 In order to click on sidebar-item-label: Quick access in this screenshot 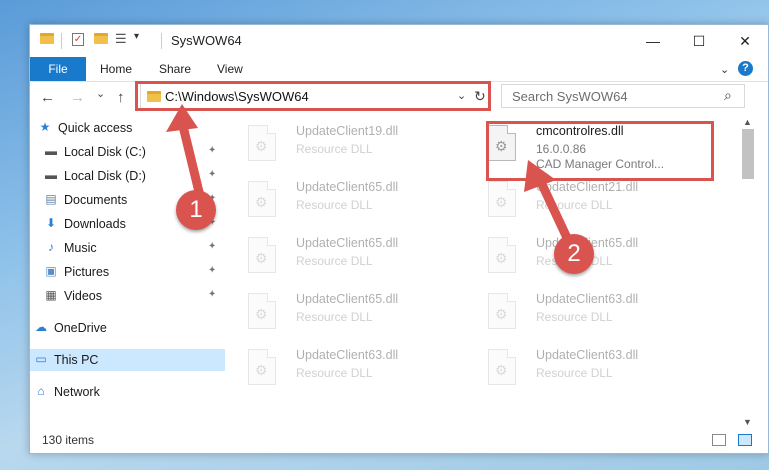, I will do `click(95, 128)`.